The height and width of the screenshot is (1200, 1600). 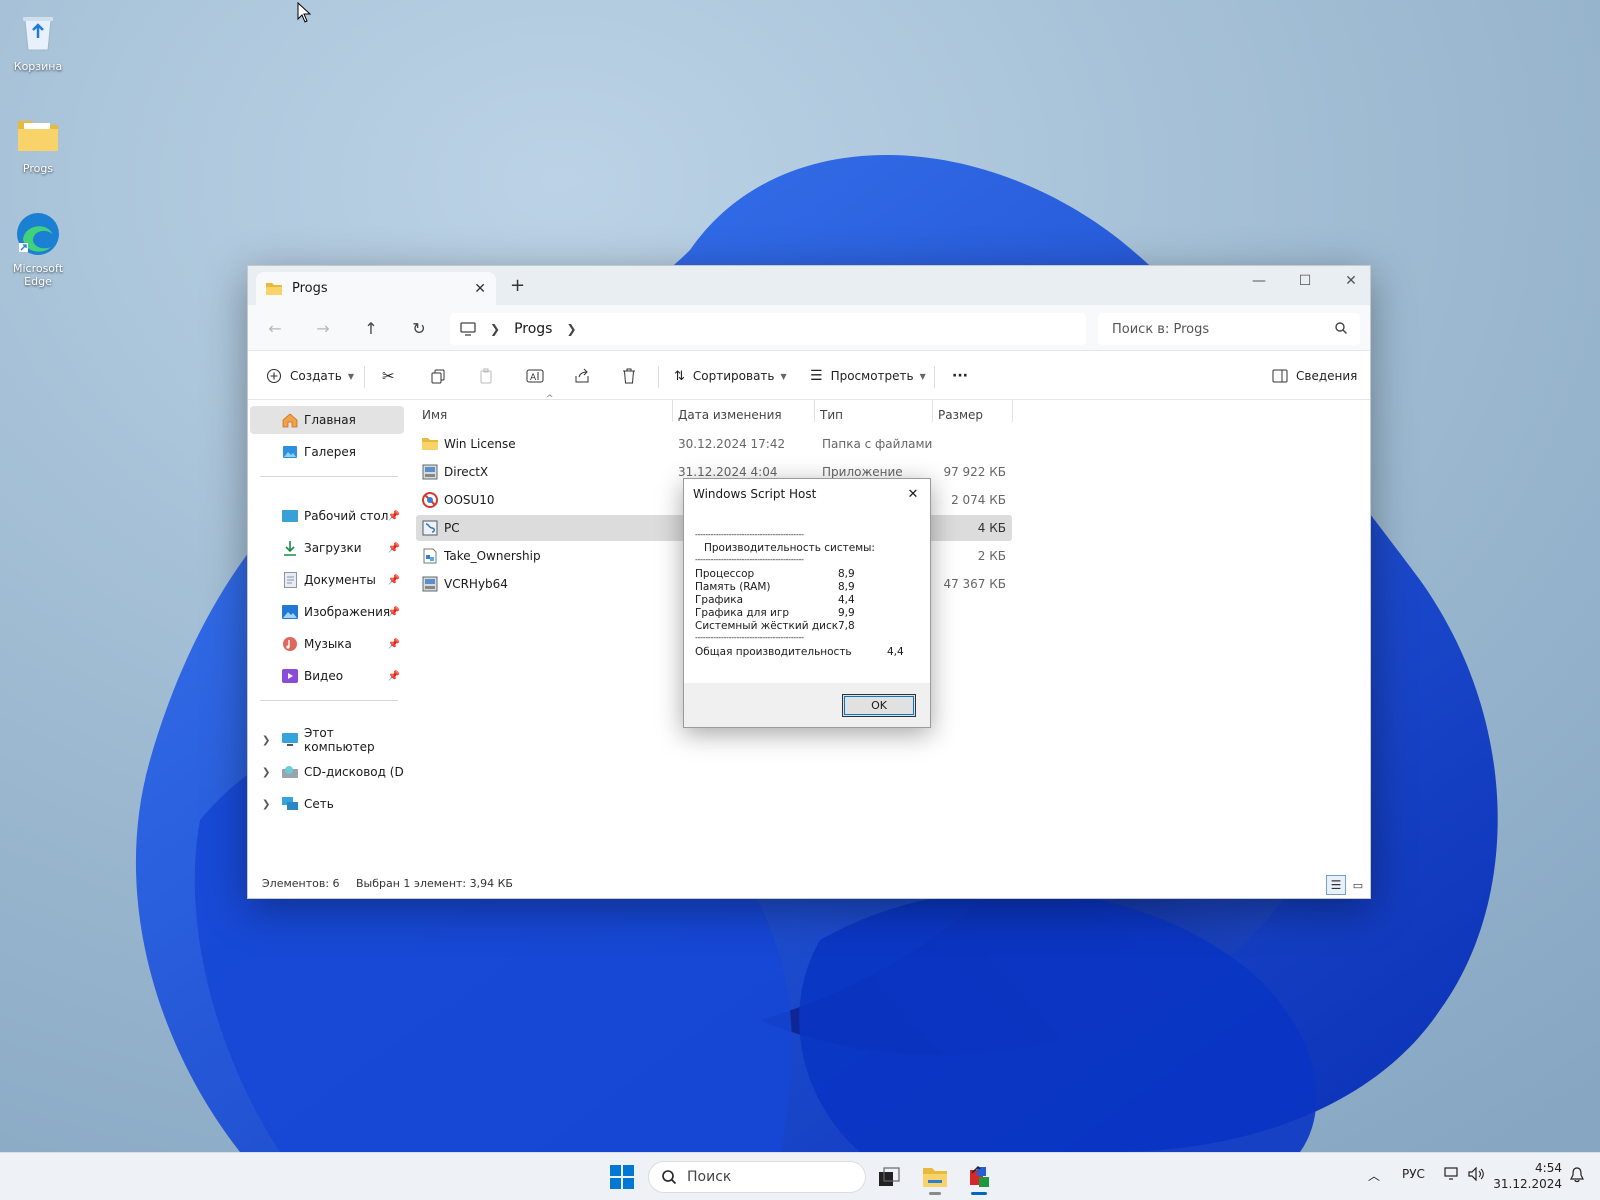 What do you see at coordinates (430, 500) in the screenshot?
I see `oosu-icon` at bounding box center [430, 500].